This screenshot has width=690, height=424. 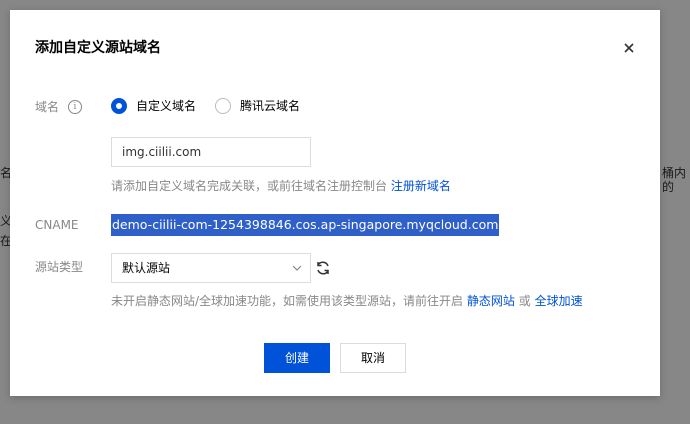 What do you see at coordinates (98, 48) in the screenshot?
I see `dialog-title: 添加自定义源站域名` at bounding box center [98, 48].